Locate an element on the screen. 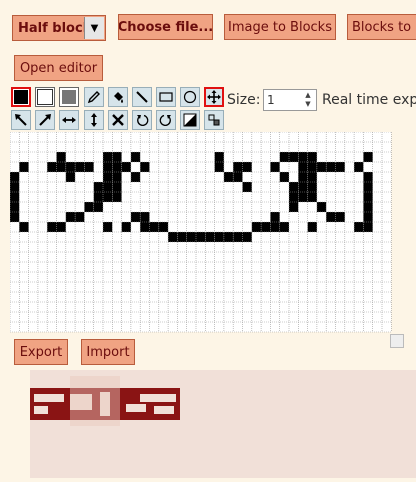  mode-select: Half block ▼ is located at coordinates (59, 28).